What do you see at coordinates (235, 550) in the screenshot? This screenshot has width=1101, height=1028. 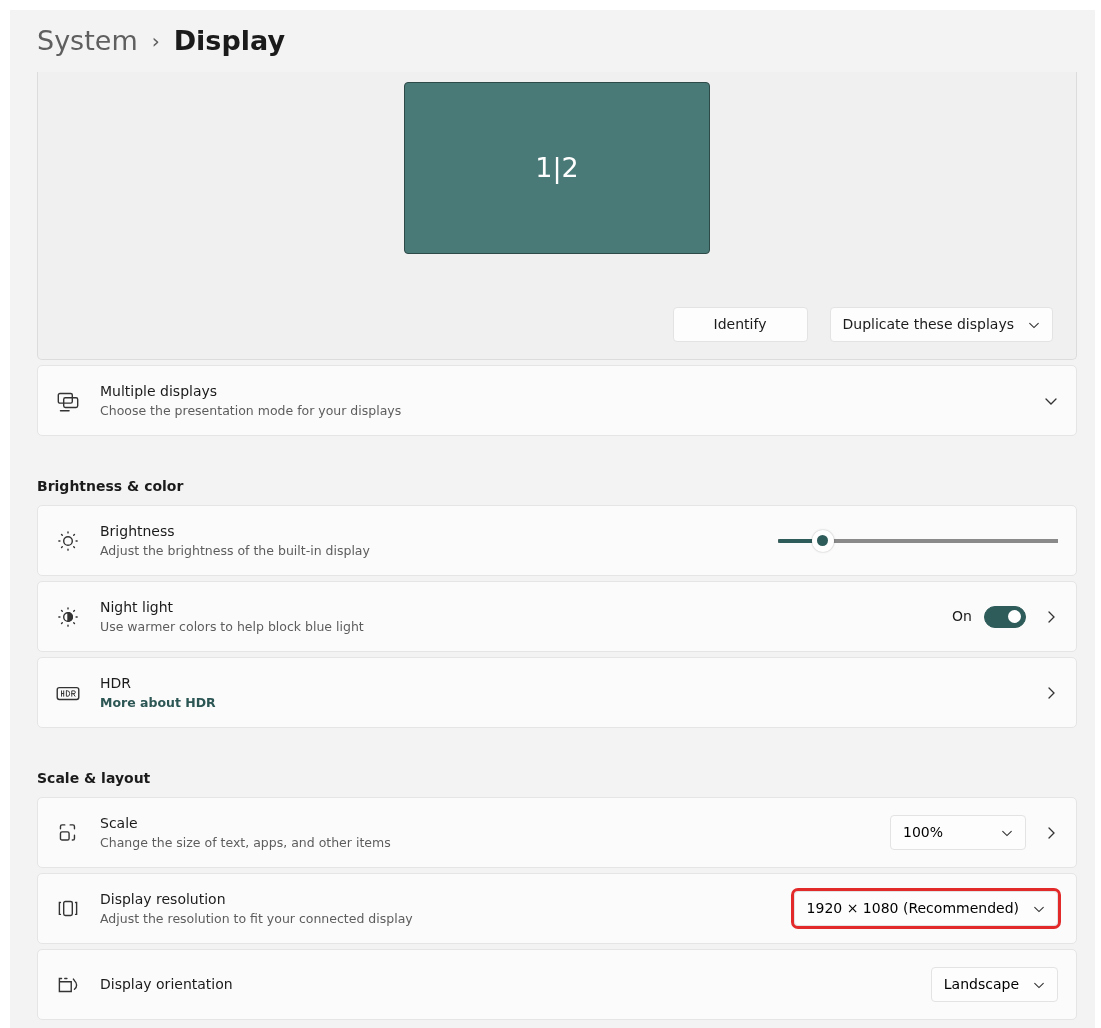 I see `setting-description: Adjust the brightness of the built-in display` at bounding box center [235, 550].